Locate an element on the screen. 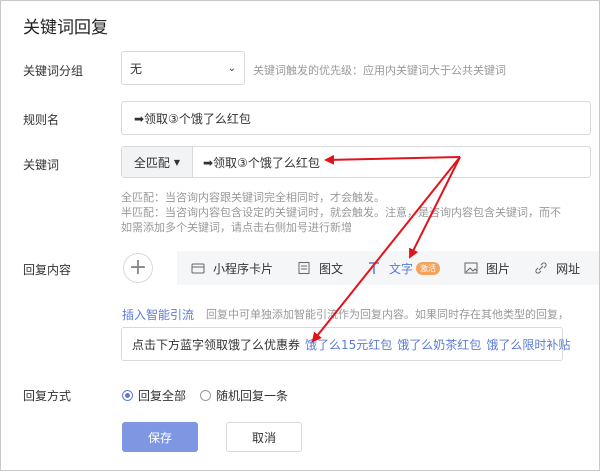 Image resolution: width=600 pixels, height=471 pixels. radio-reply-random is located at coordinates (206, 395).